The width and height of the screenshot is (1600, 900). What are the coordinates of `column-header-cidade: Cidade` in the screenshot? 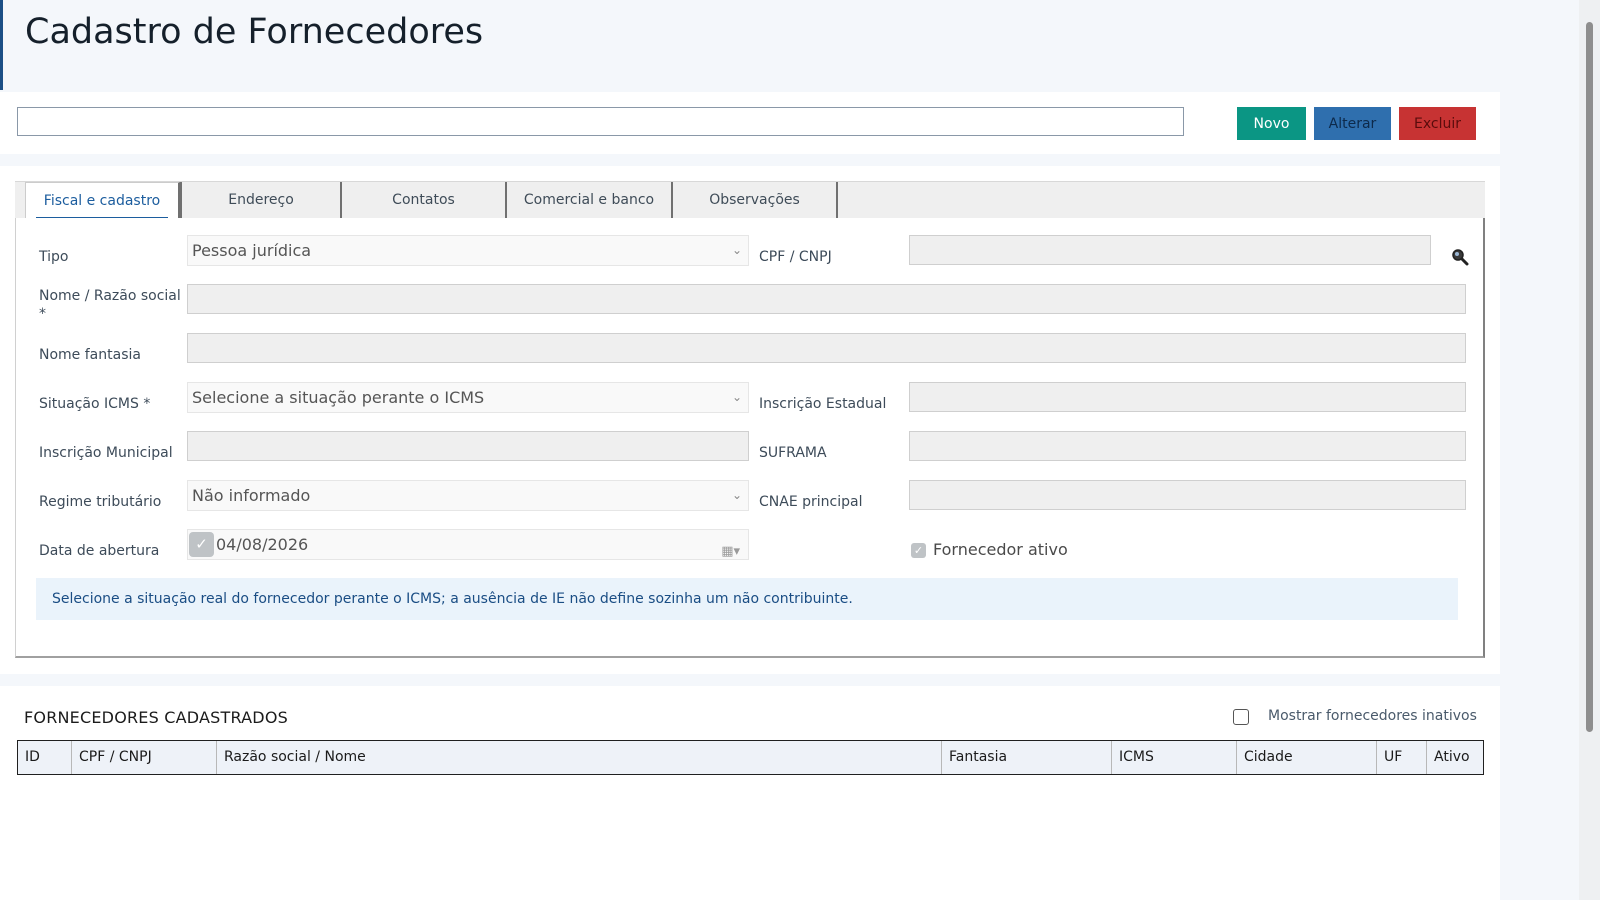 It's located at (1307, 757).